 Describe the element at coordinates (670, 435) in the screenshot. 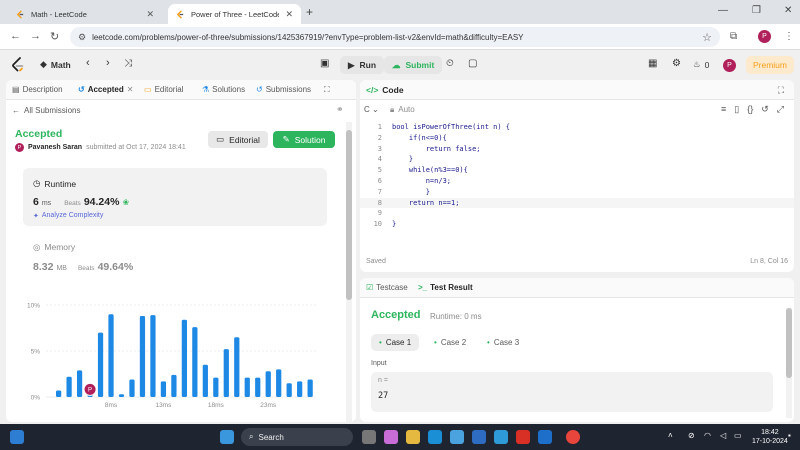

I see `chevron-up-icon: ˄` at that location.